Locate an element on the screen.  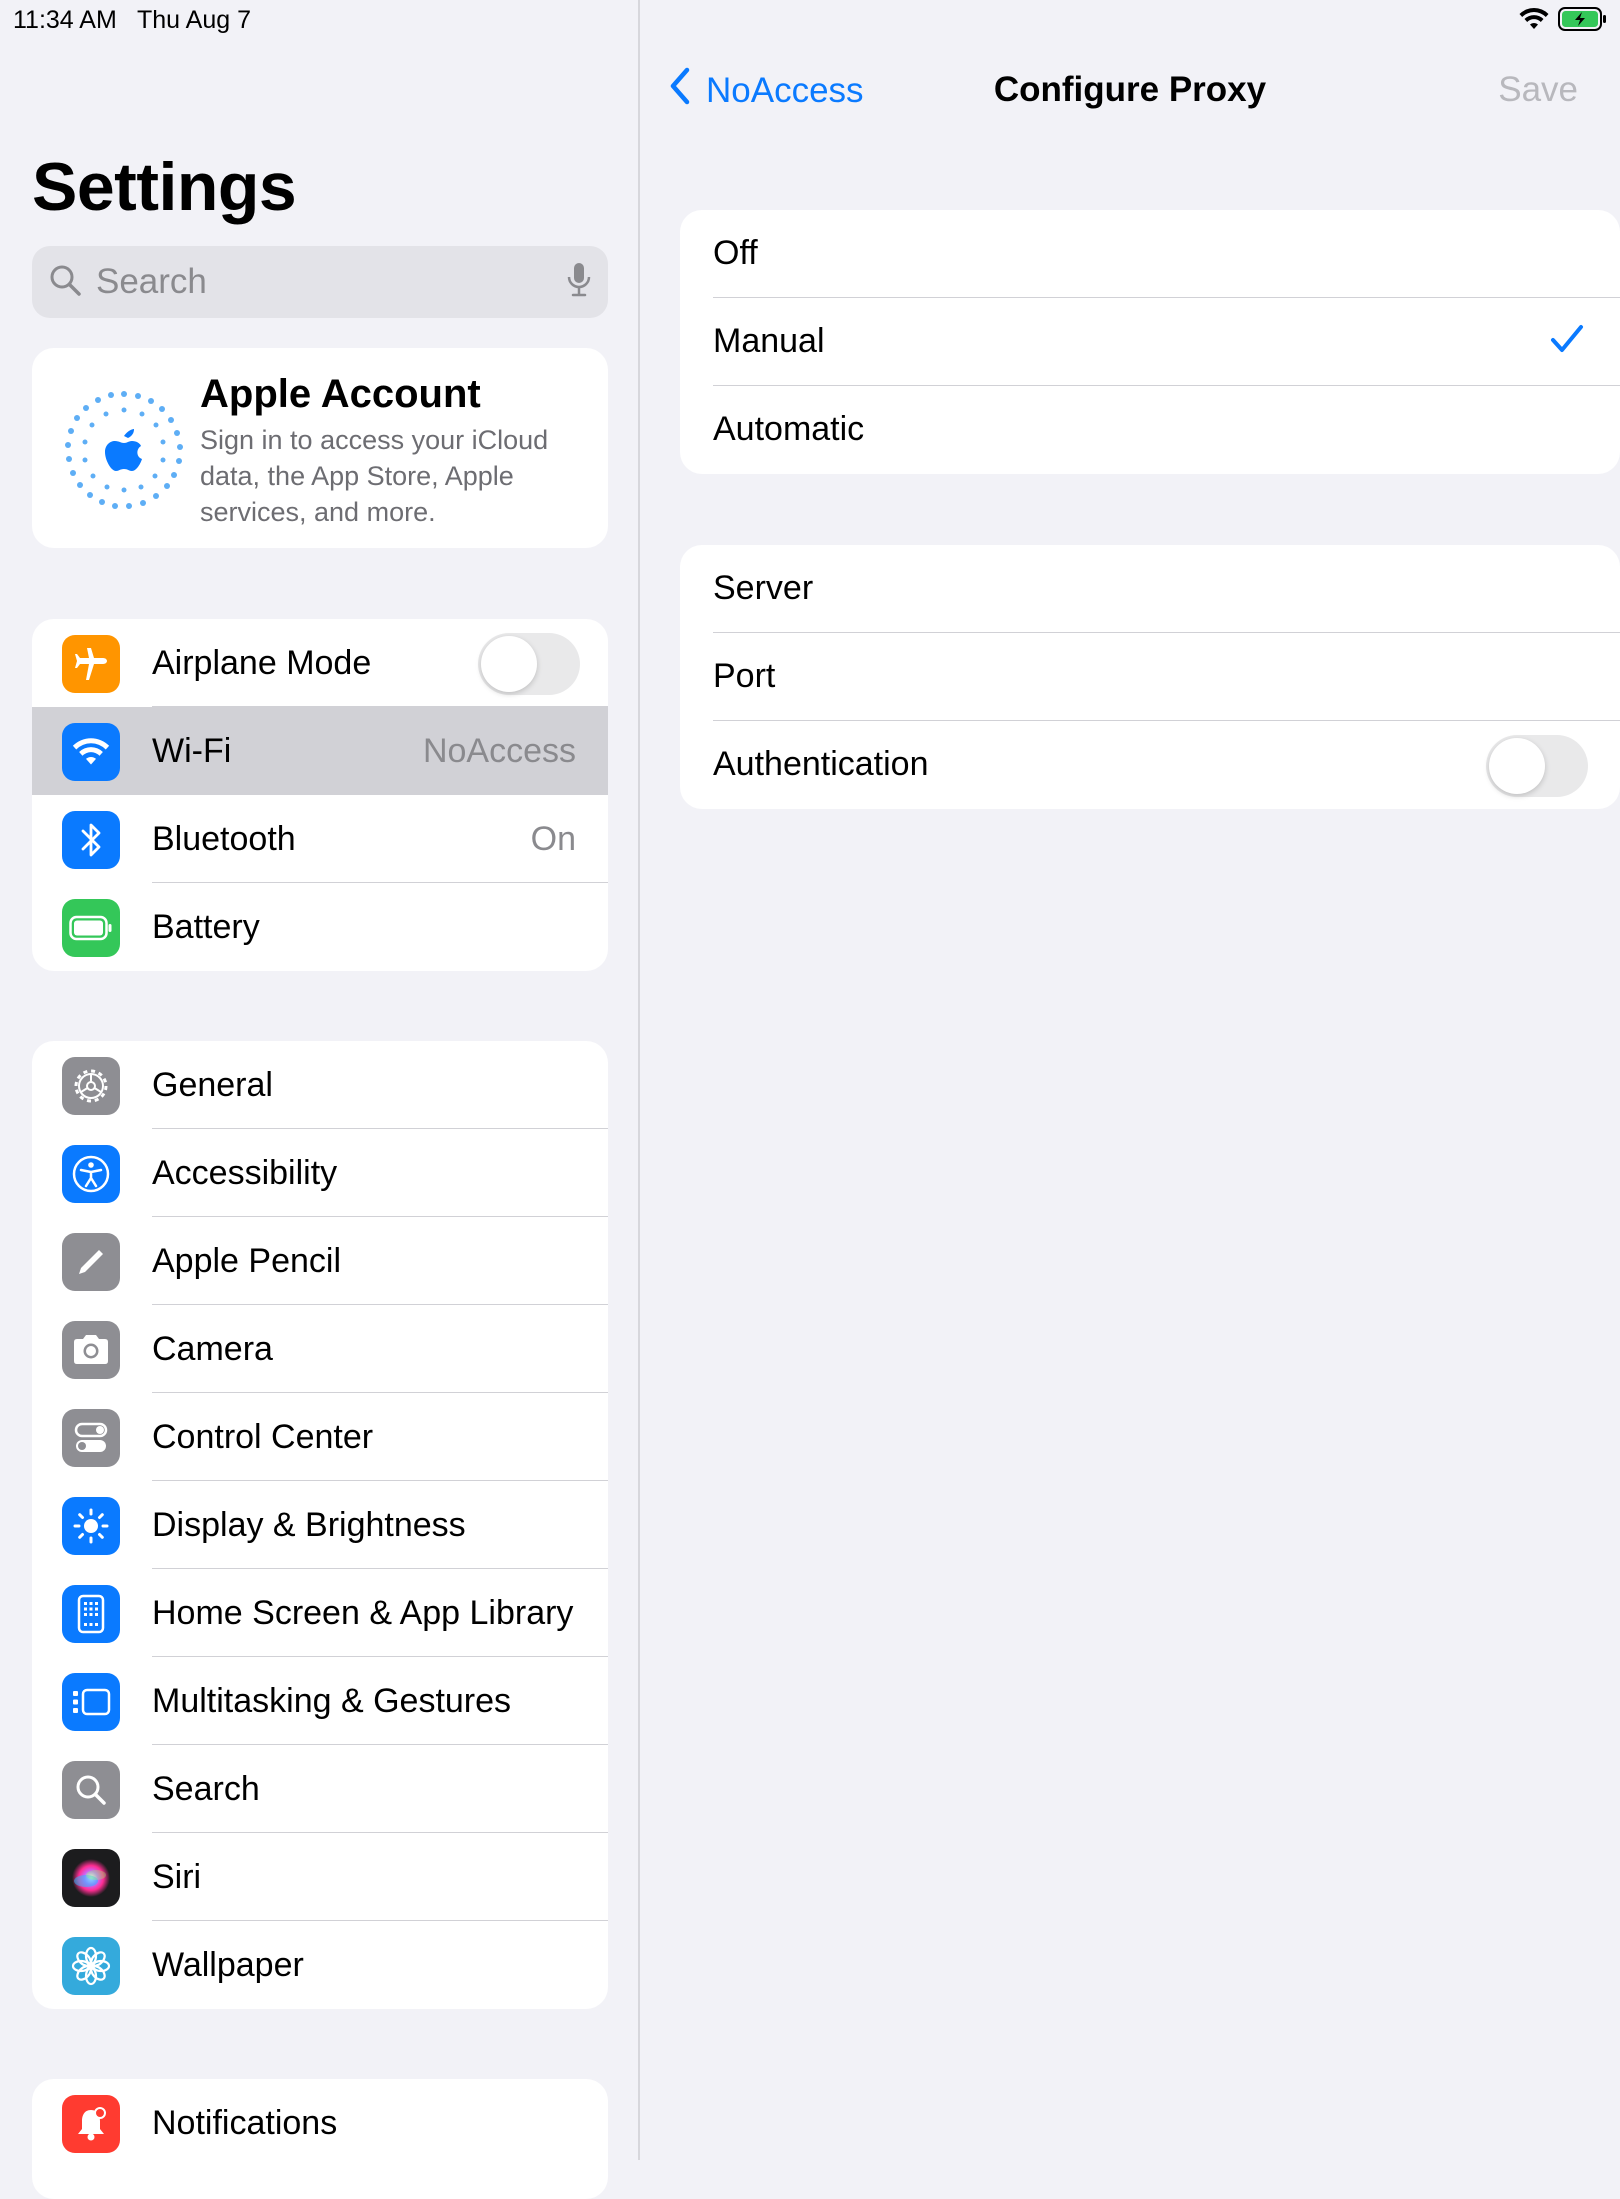
sidebar-item-bluetooth: Bluetooth On is located at coordinates (320, 839).